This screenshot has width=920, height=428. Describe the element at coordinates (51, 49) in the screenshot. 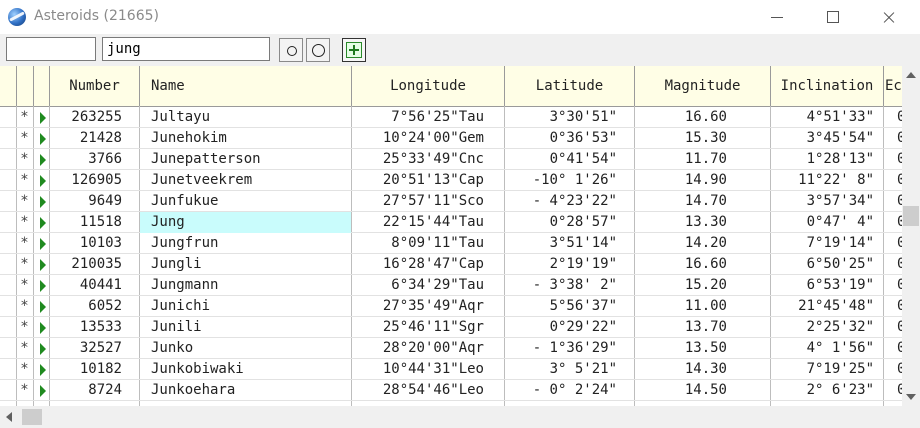

I see `filter-input` at that location.